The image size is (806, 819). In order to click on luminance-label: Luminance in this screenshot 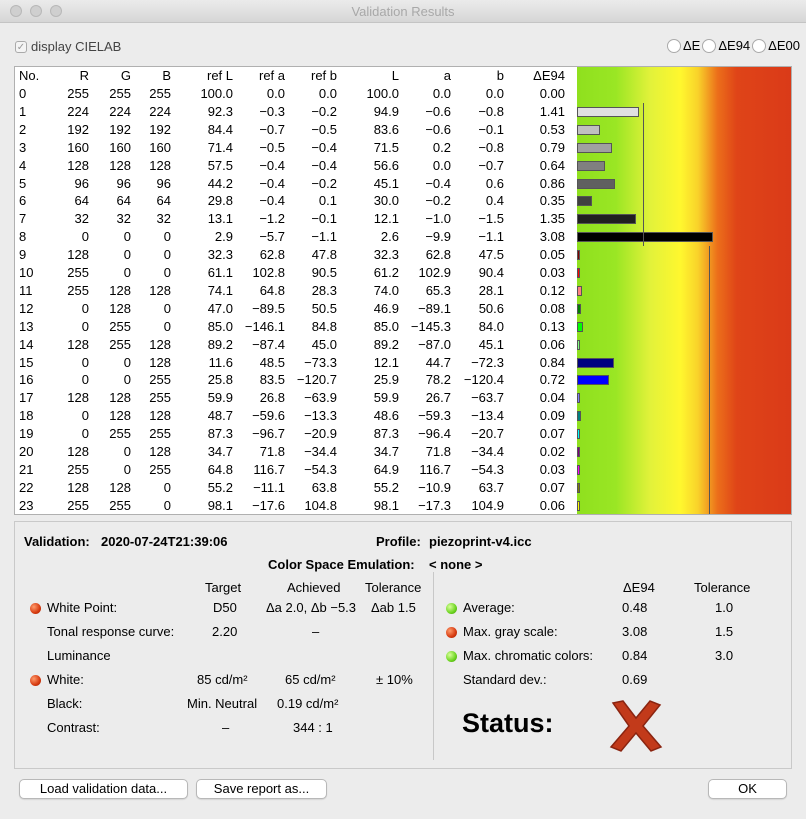, I will do `click(79, 655)`.